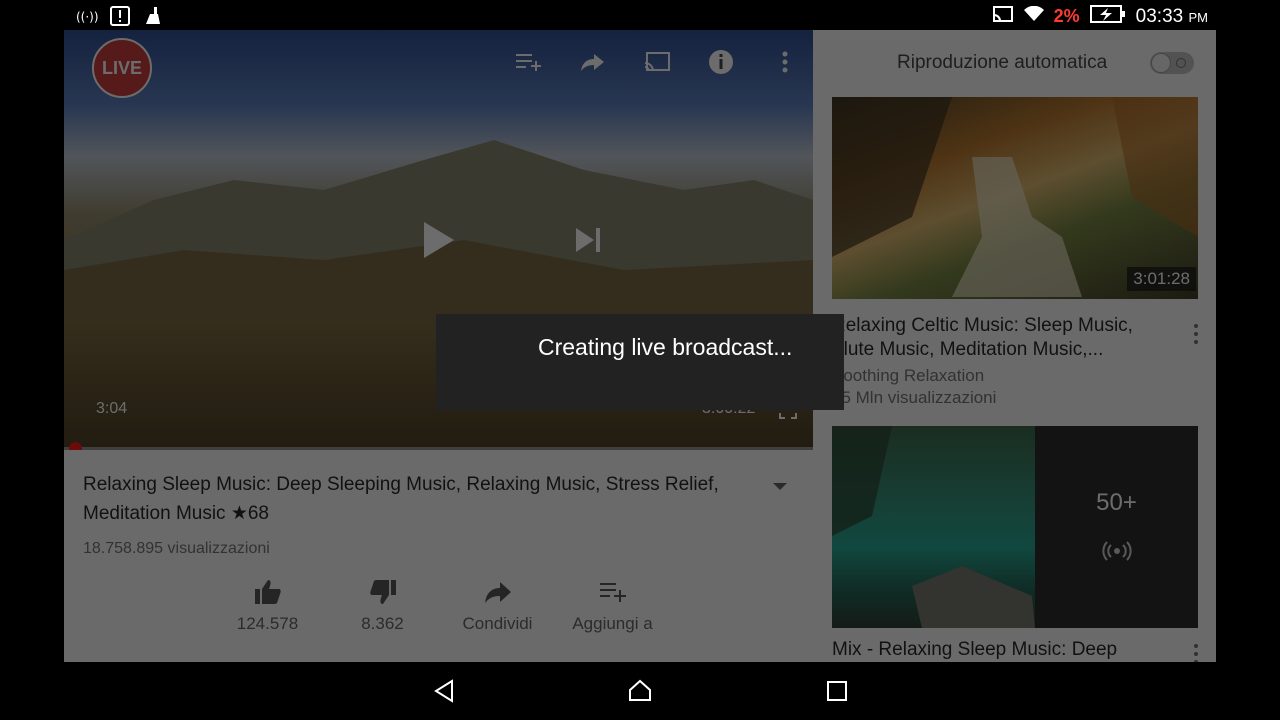 Image resolution: width=1280 pixels, height=720 pixels. I want to click on status-bar: ((·)) 2% 03:33 PM, so click(640, 16).